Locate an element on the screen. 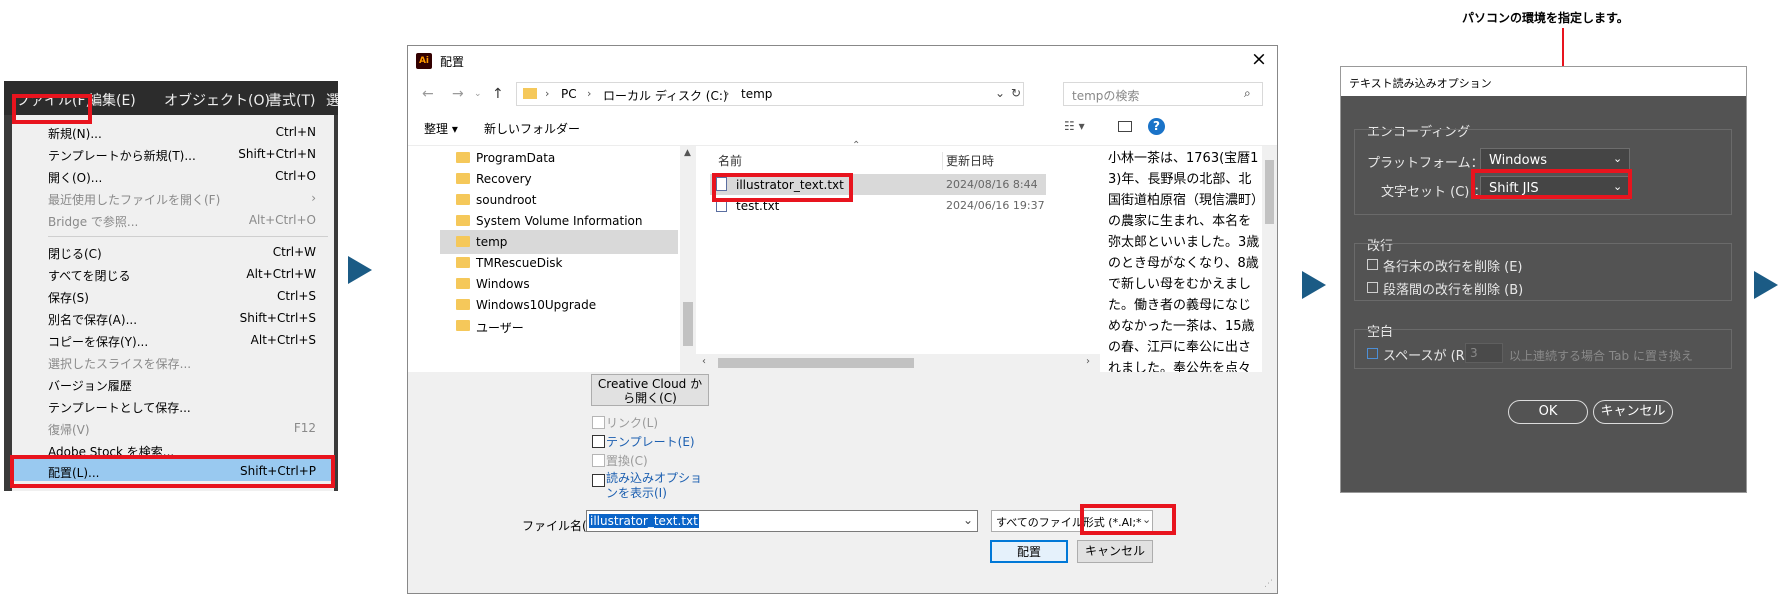 The width and height of the screenshot is (1786, 601). new-folder-button: 新しいフォルダー is located at coordinates (532, 128).